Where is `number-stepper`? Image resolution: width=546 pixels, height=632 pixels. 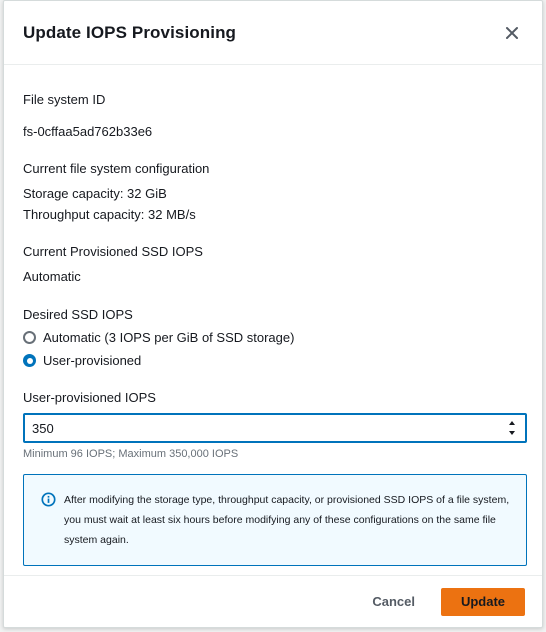 number-stepper is located at coordinates (512, 428).